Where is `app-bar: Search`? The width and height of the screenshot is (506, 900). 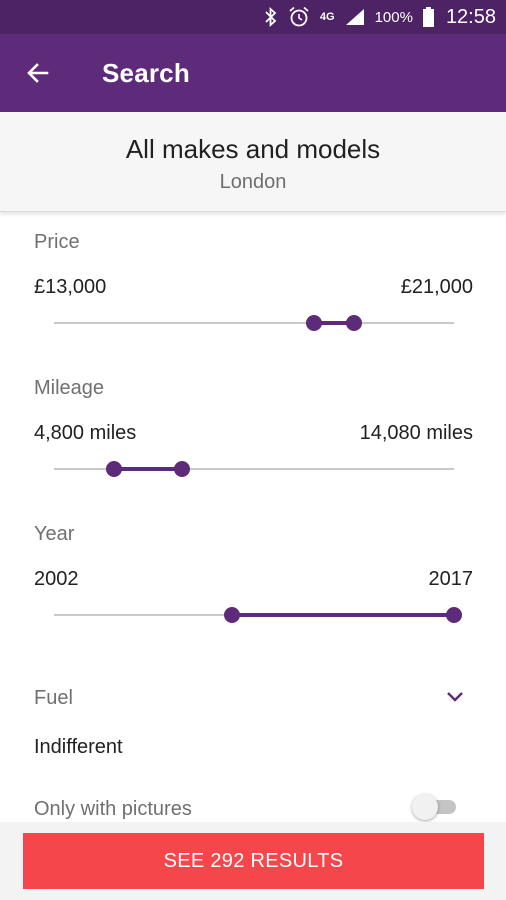
app-bar: Search is located at coordinates (253, 73).